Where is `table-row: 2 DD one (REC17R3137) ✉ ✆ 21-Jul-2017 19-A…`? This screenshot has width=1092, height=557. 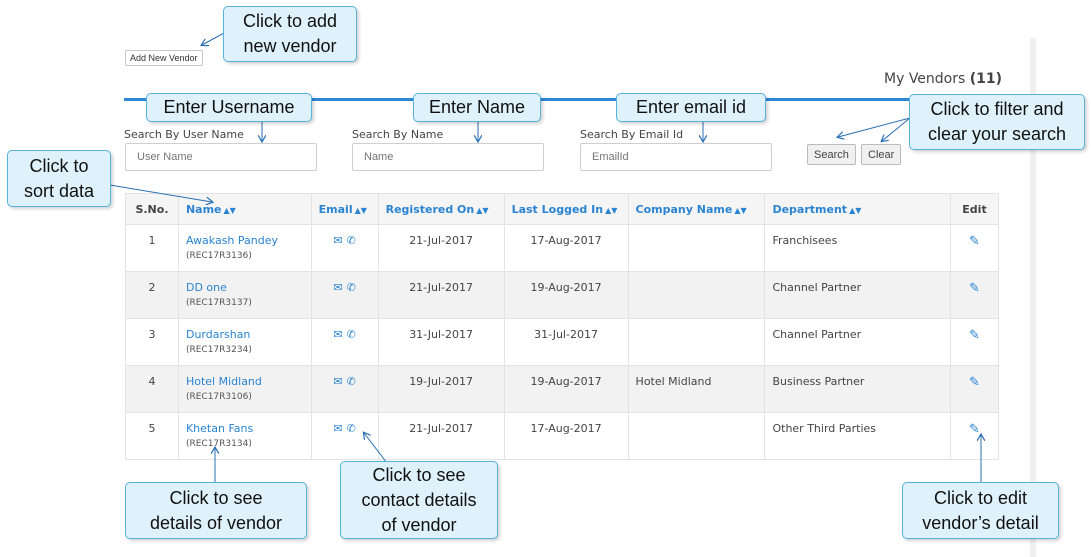 table-row: 2 DD one (REC17R3137) ✉ ✆ 21-Jul-2017 19-A… is located at coordinates (562, 295).